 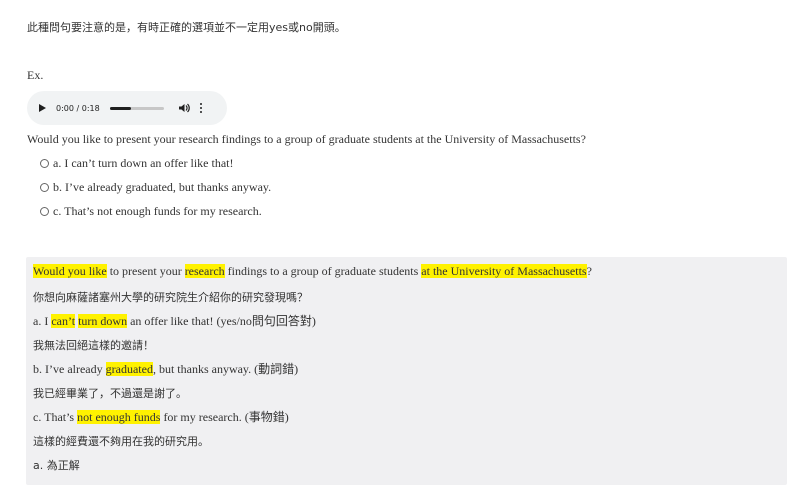 What do you see at coordinates (121, 441) in the screenshot?
I see `answer-option-c-translation: 這樣的經費還不夠用在我的研究用。` at bounding box center [121, 441].